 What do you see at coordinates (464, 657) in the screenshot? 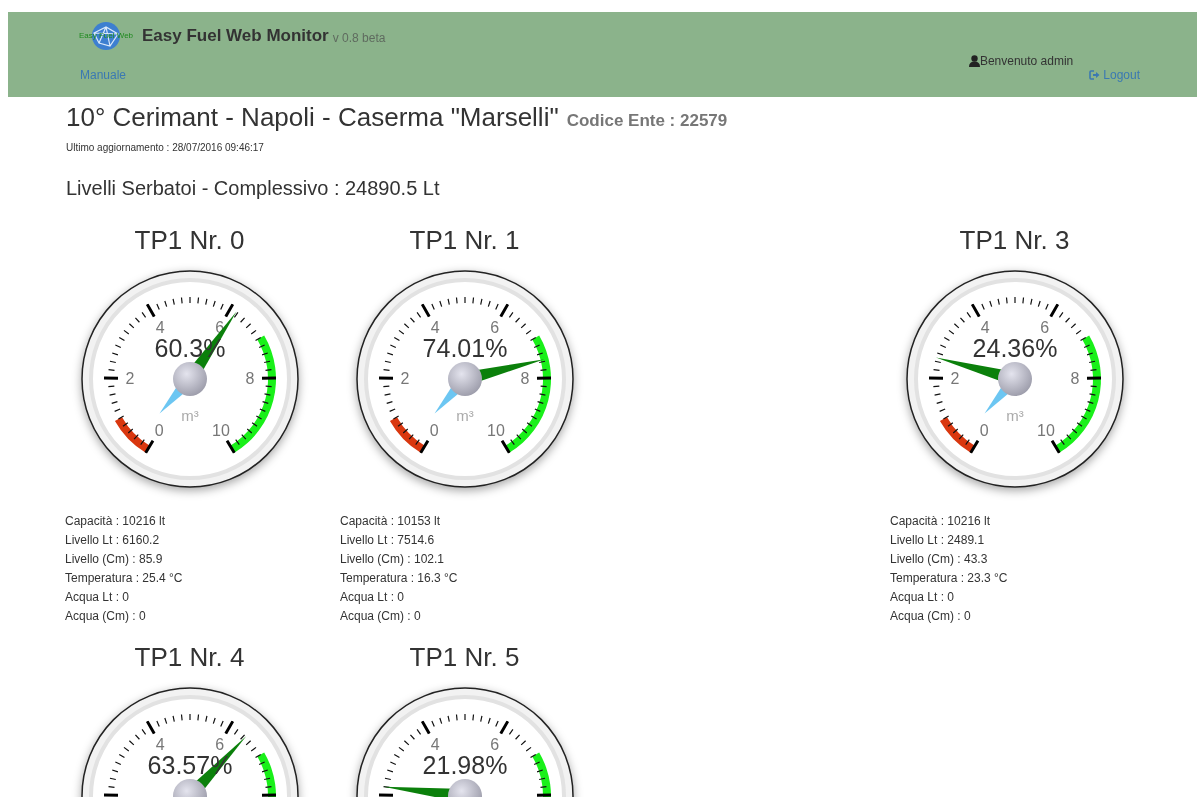
I see `tank-title: TP1 Nr. 5` at bounding box center [464, 657].